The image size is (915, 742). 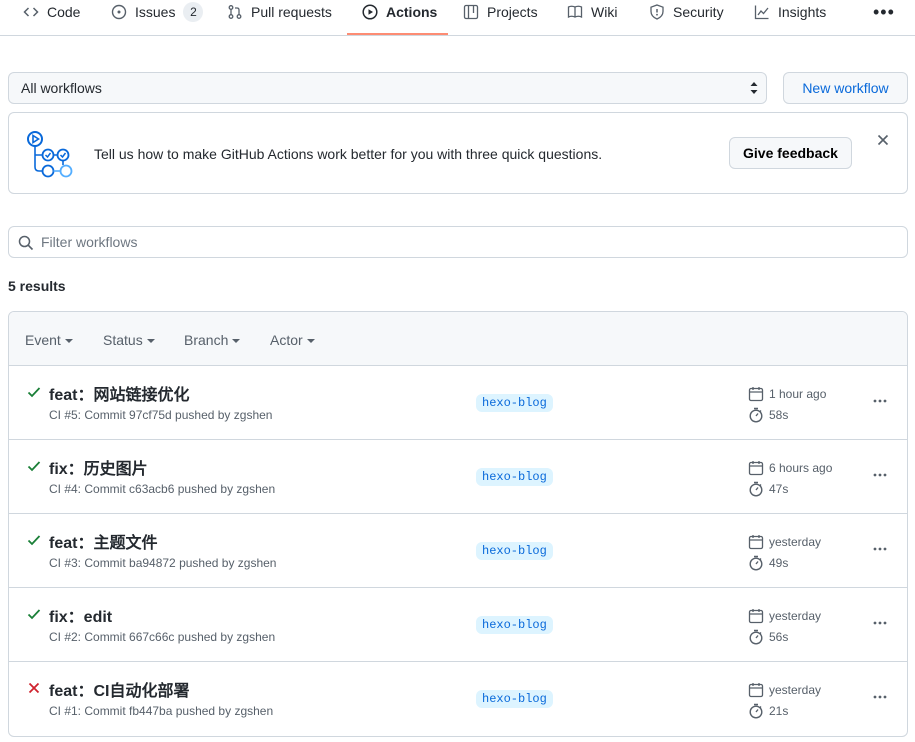 I want to click on issues-count-badge: 2, so click(x=193, y=12).